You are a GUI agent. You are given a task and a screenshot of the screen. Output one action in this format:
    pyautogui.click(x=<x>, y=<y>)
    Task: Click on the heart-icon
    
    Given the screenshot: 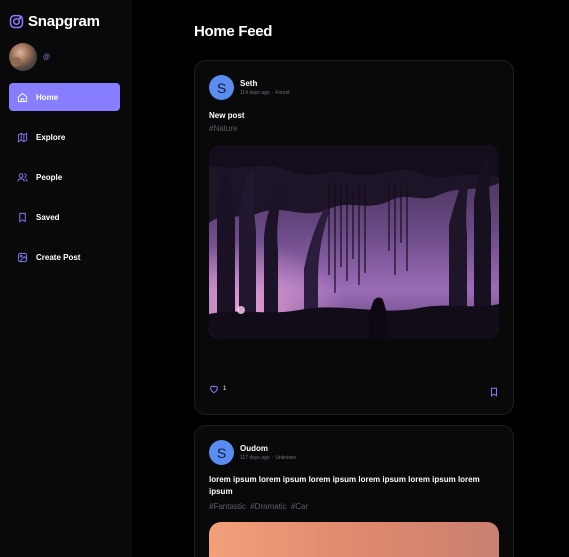 What is the action you would take?
    pyautogui.click(x=214, y=389)
    